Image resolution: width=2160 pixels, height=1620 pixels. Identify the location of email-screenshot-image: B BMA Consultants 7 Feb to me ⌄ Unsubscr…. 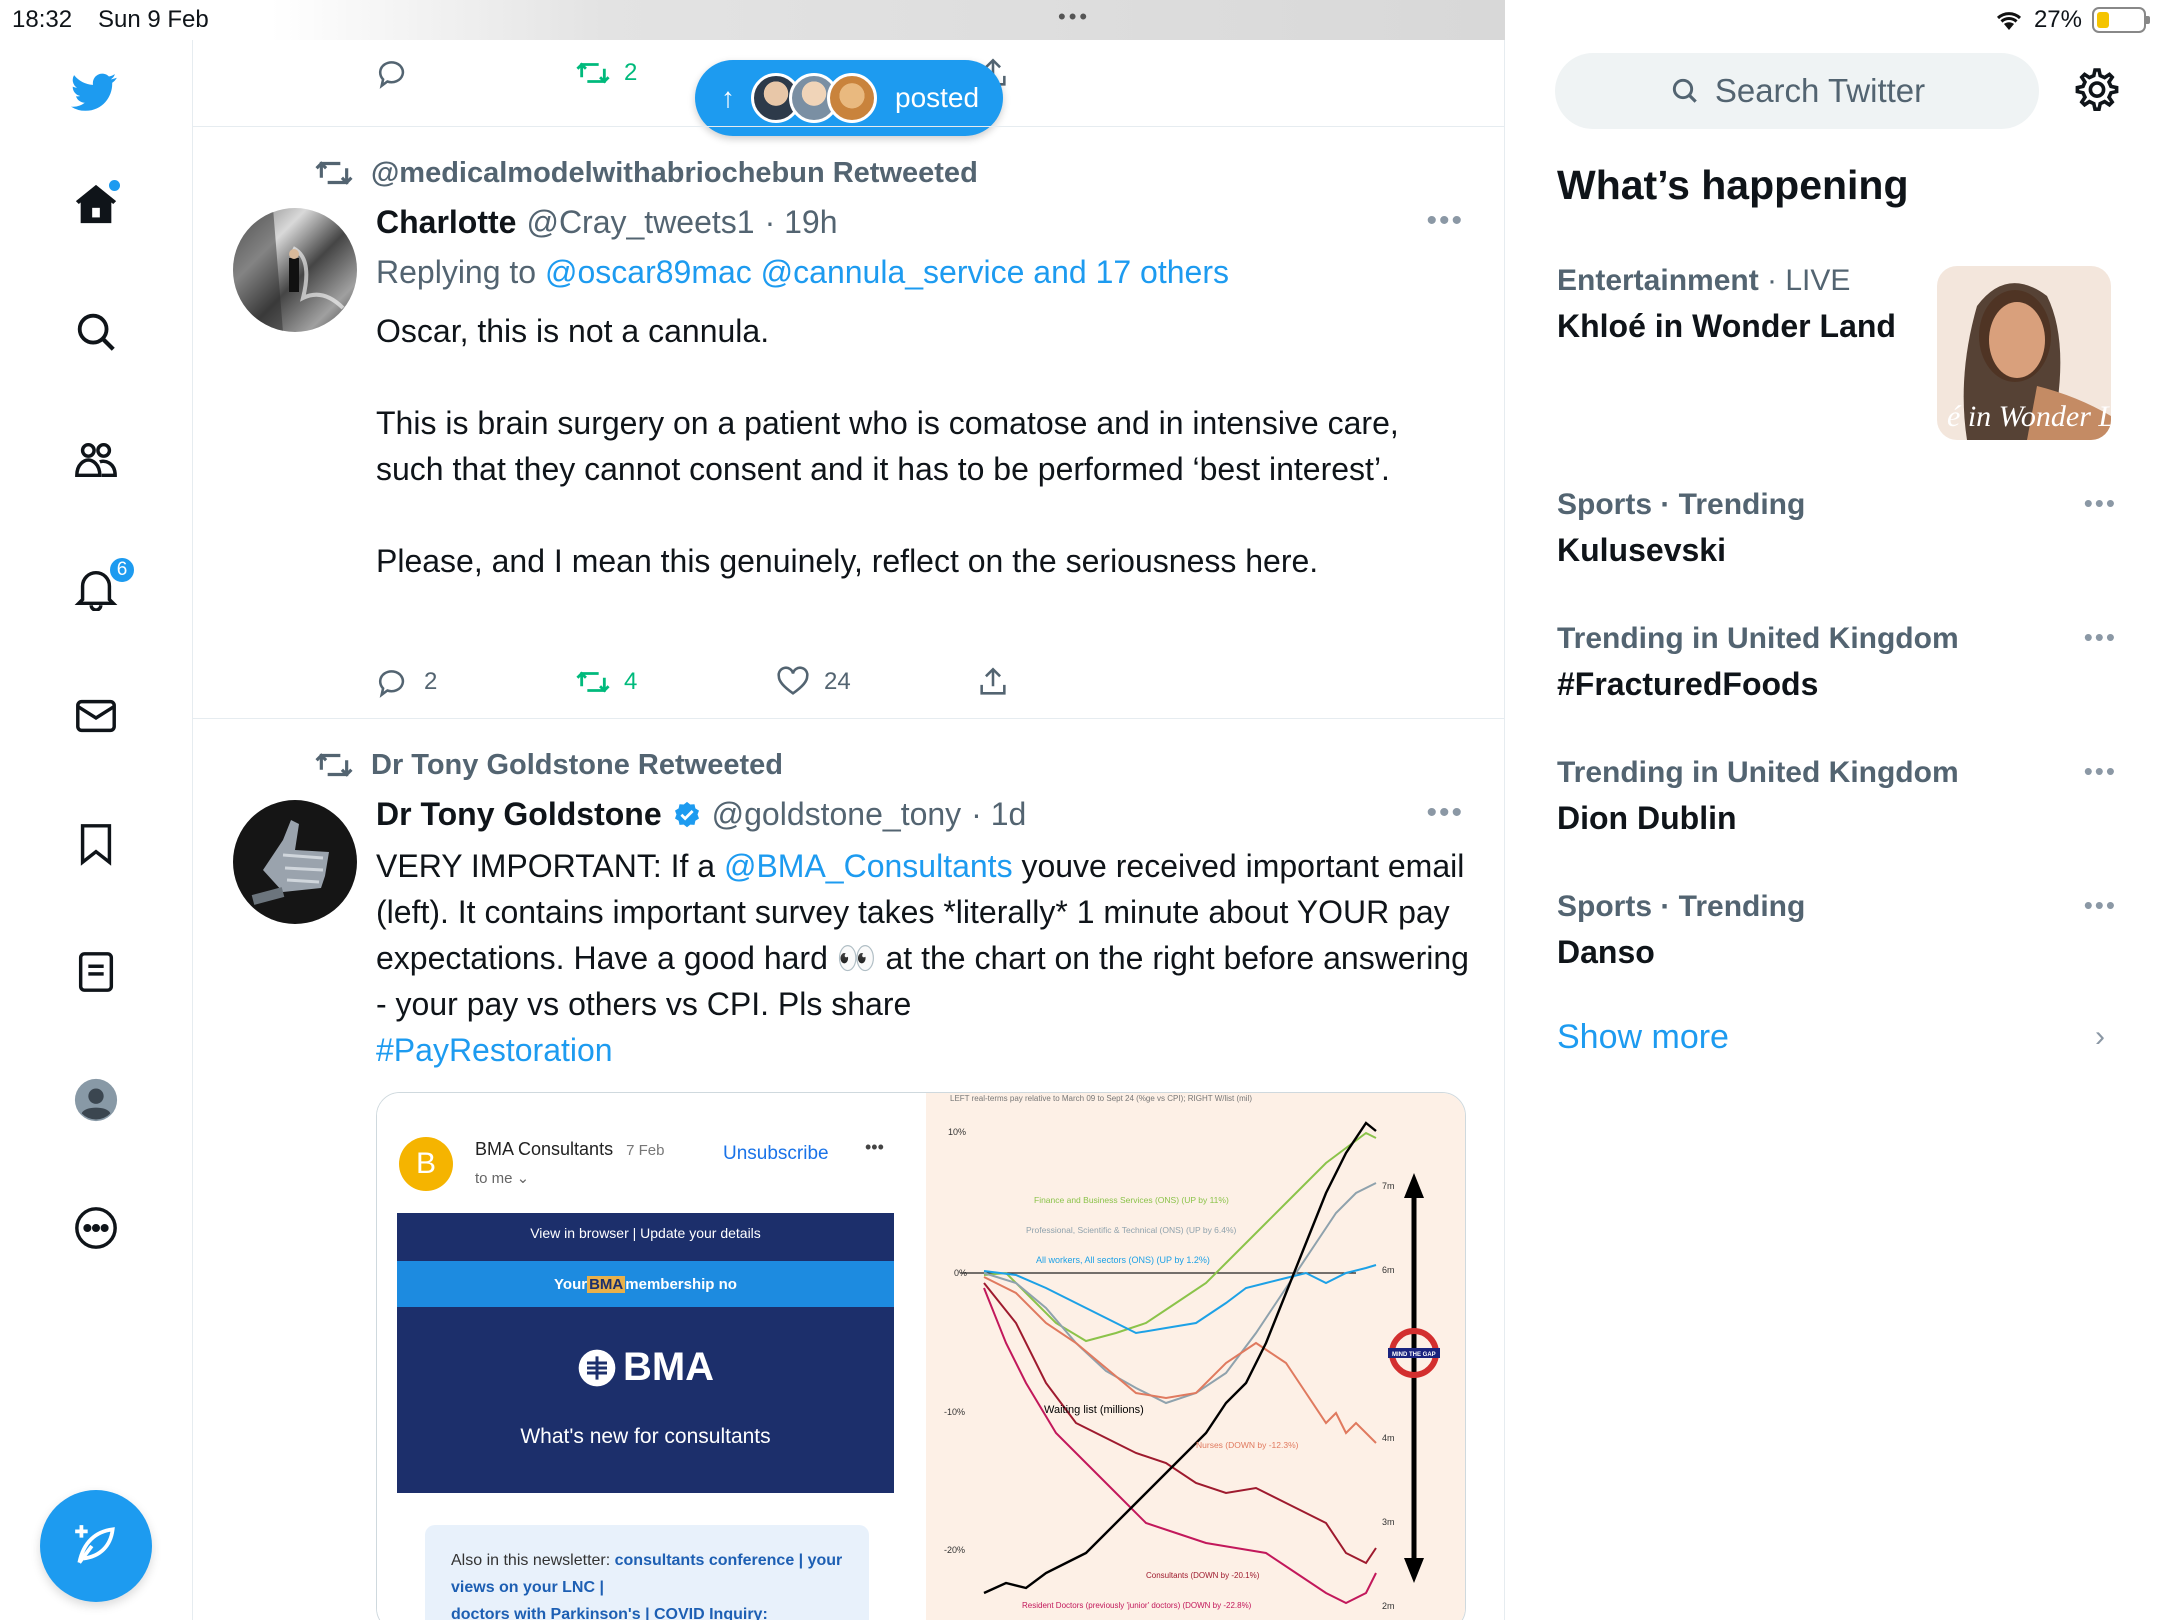
(649, 1356).